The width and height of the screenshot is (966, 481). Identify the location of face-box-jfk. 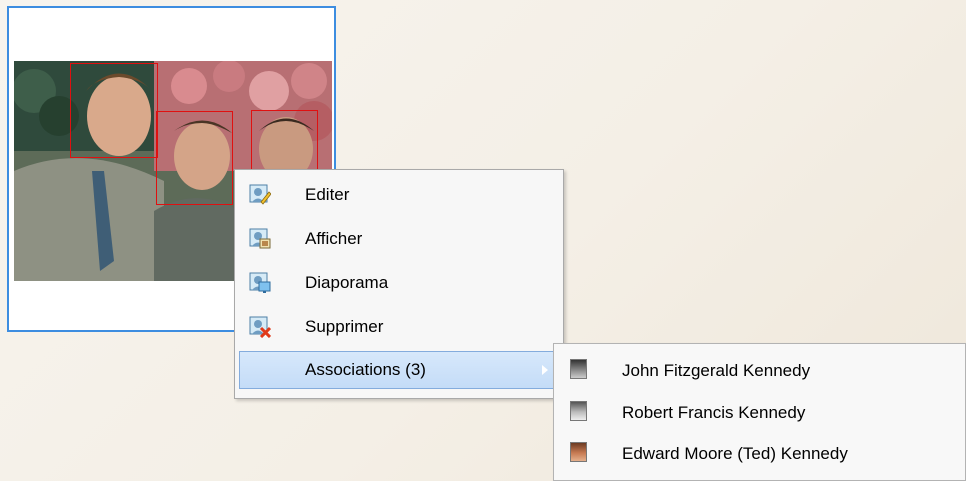
(114, 110).